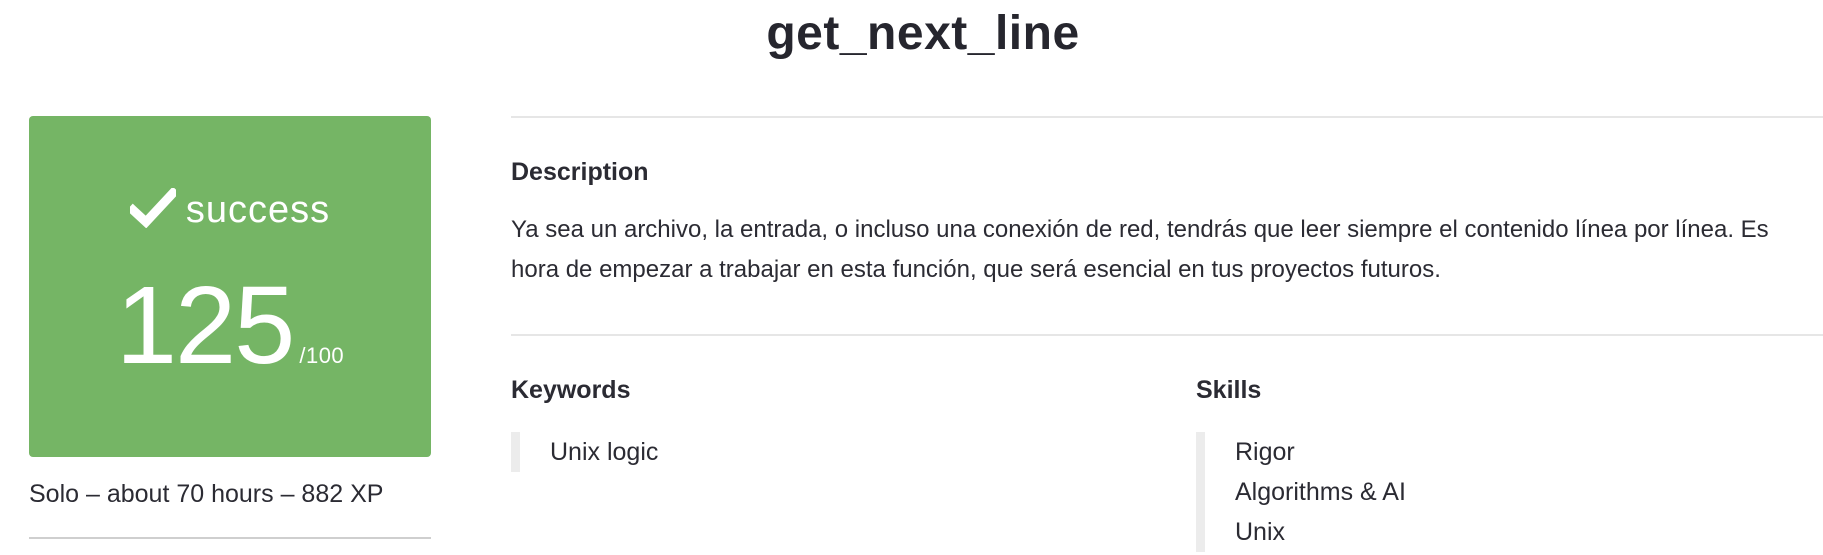 Image resolution: width=1823 pixels, height=555 pixels. Describe the element at coordinates (1320, 492) in the screenshot. I see `skill-item-algorithms: Algorithms & AI` at that location.